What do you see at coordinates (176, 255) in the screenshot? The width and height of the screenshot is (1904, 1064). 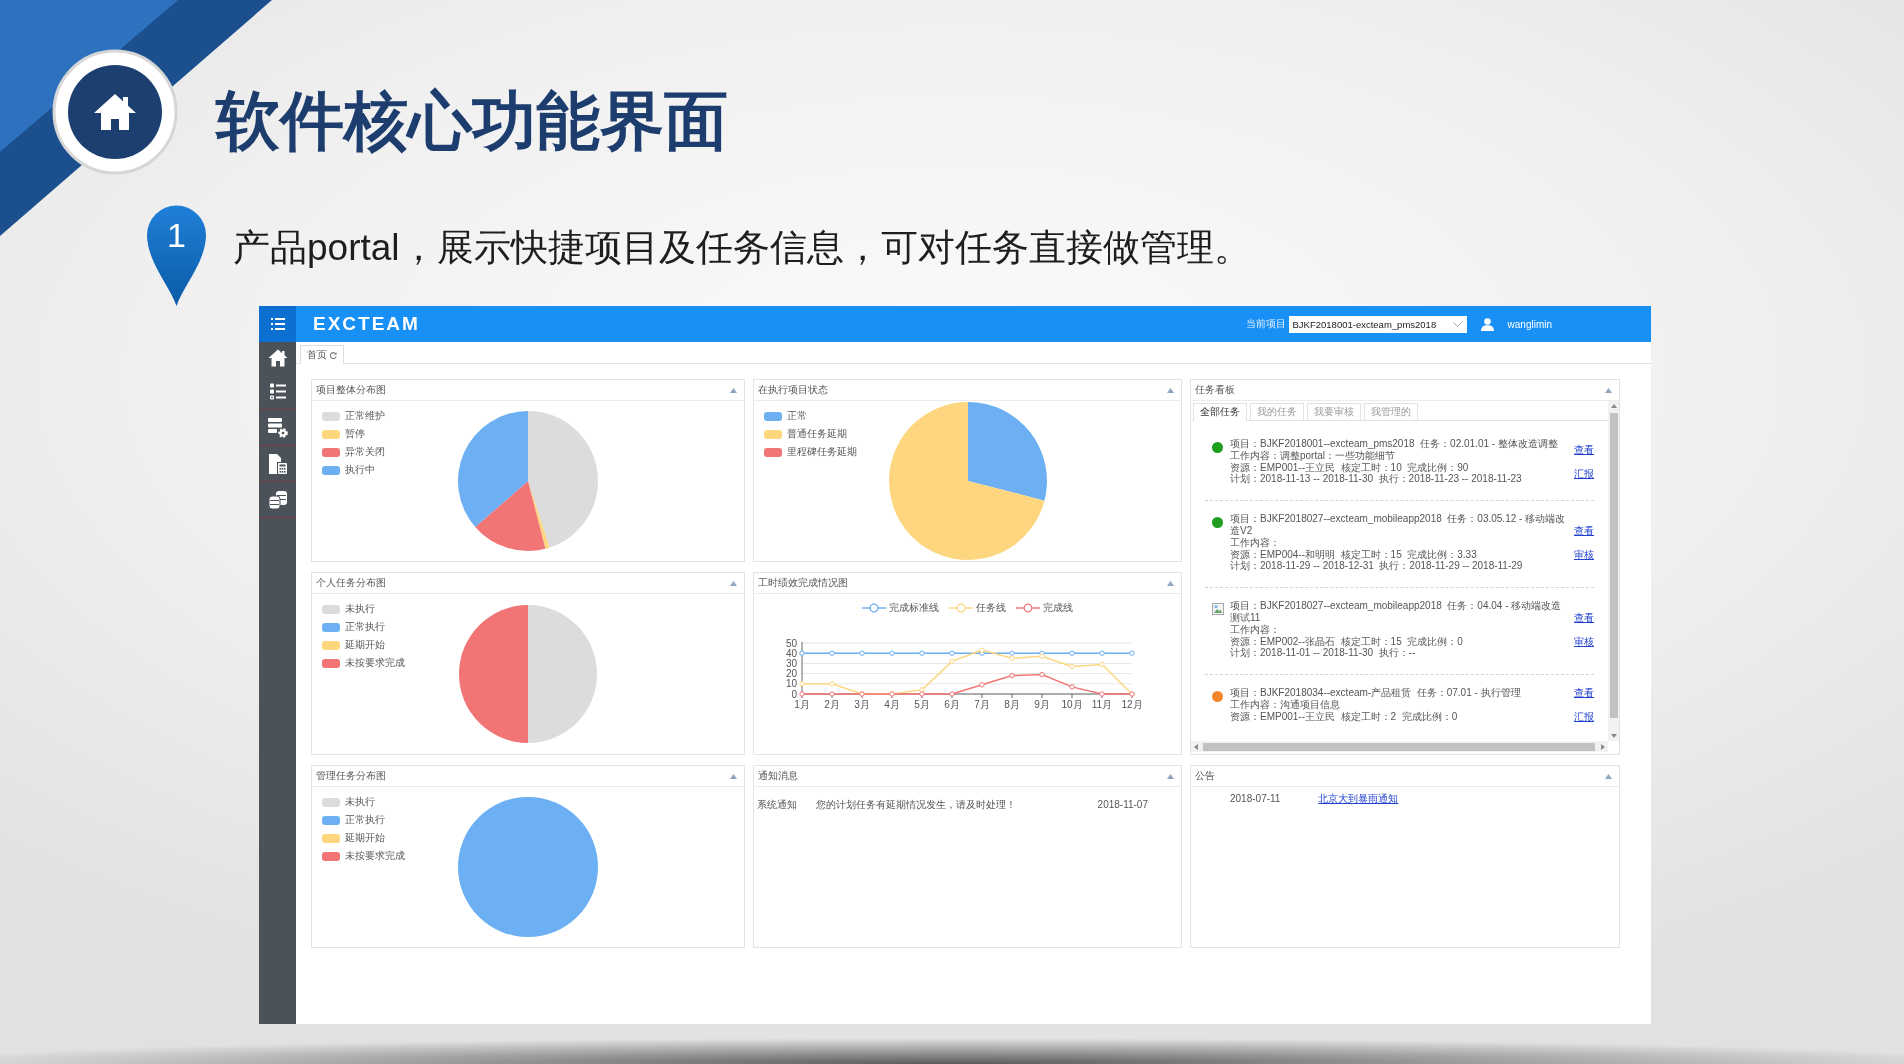 I see `step-marker: 1` at bounding box center [176, 255].